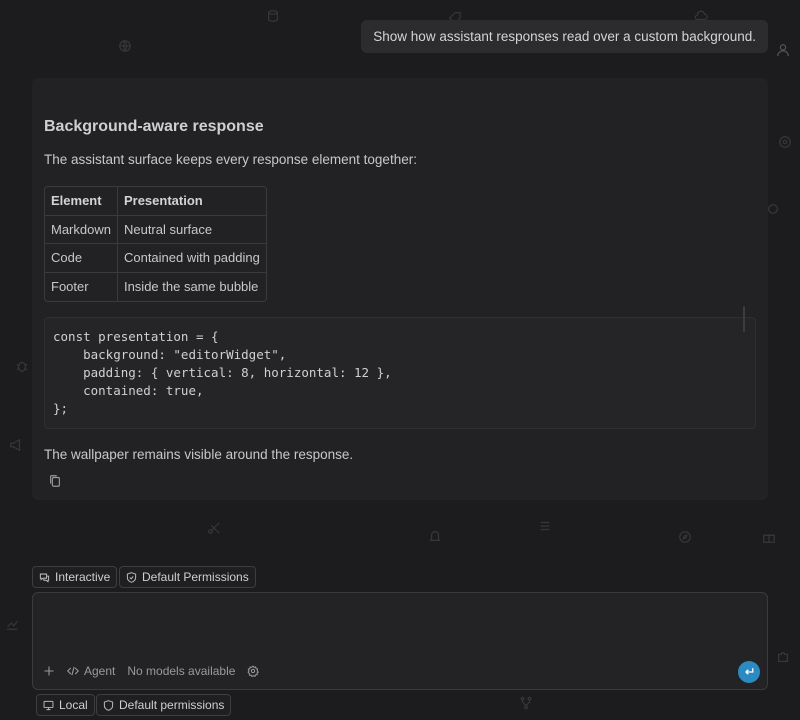 Image resolution: width=800 pixels, height=720 pixels. I want to click on response-title: Background-aware response, so click(154, 126).